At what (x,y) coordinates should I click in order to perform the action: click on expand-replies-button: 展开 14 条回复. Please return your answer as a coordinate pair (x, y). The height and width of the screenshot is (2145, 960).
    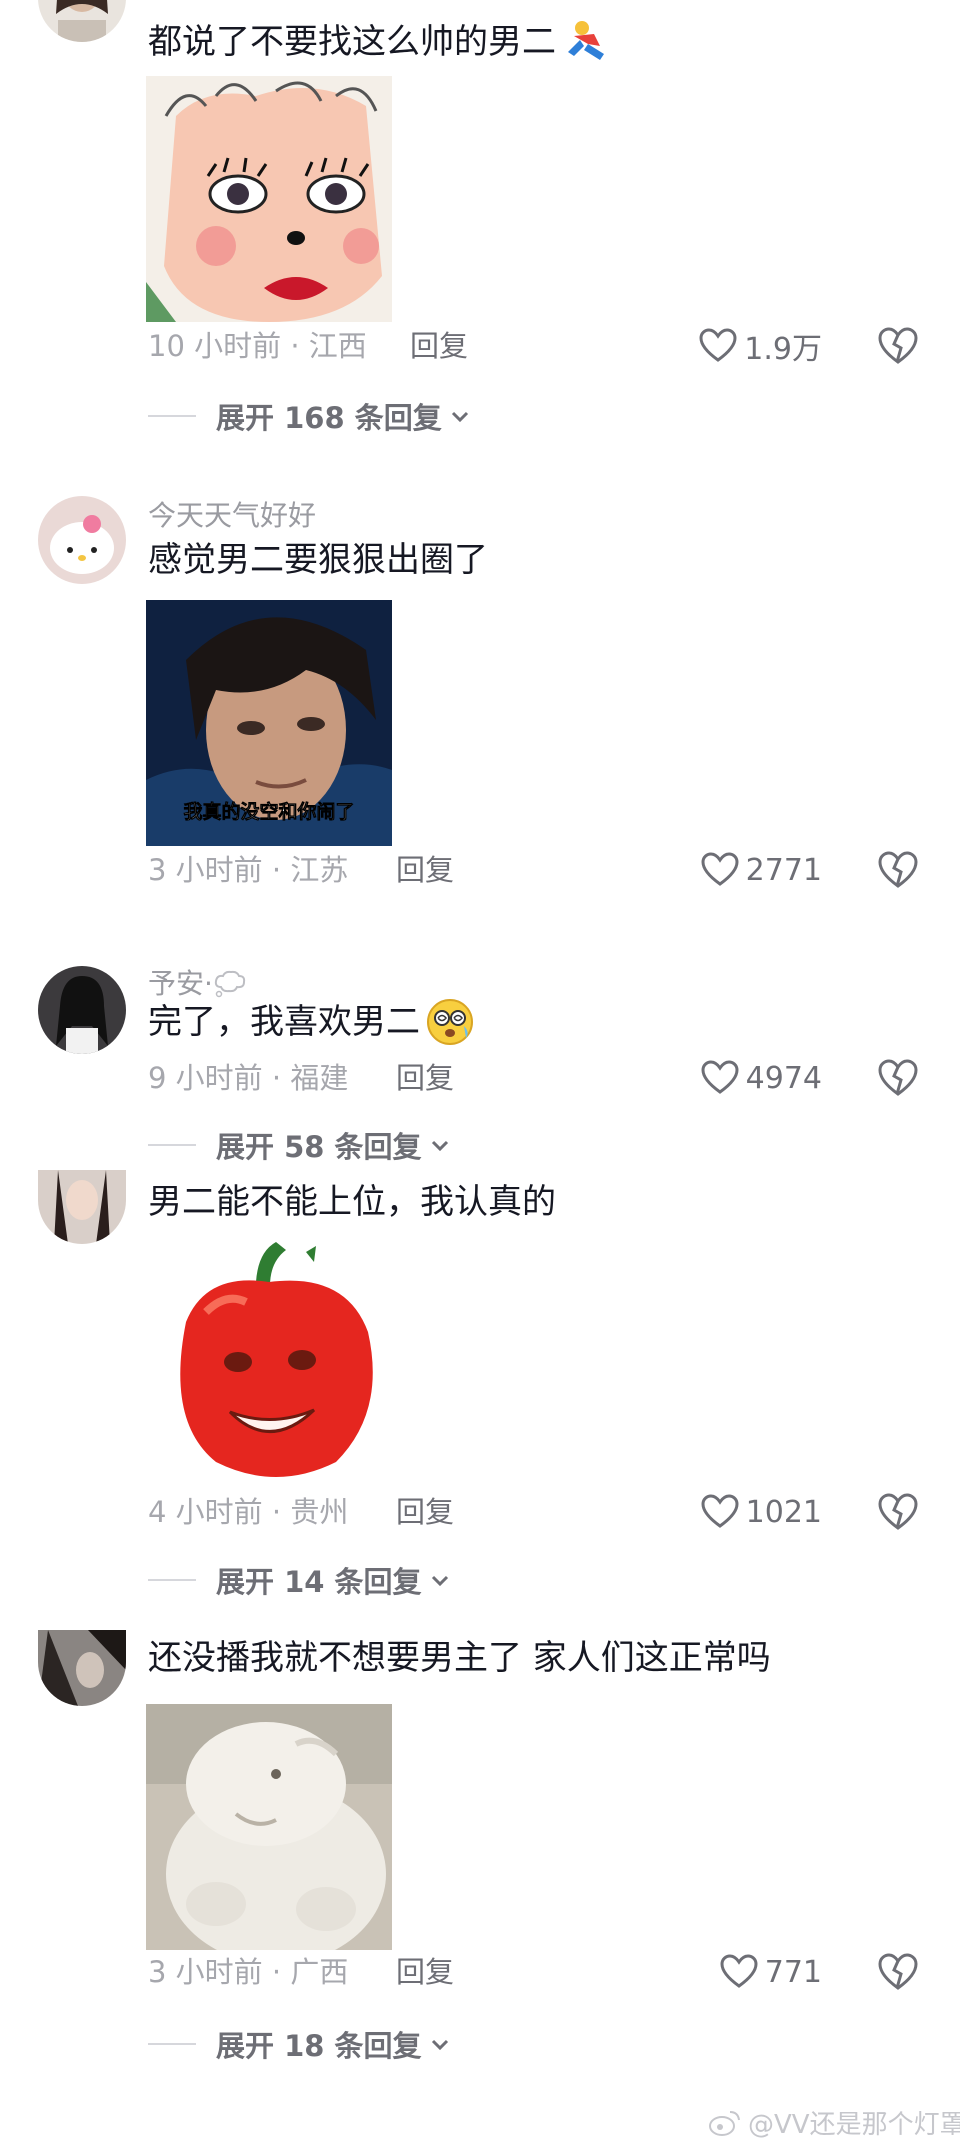
    Looking at the image, I should click on (300, 1580).